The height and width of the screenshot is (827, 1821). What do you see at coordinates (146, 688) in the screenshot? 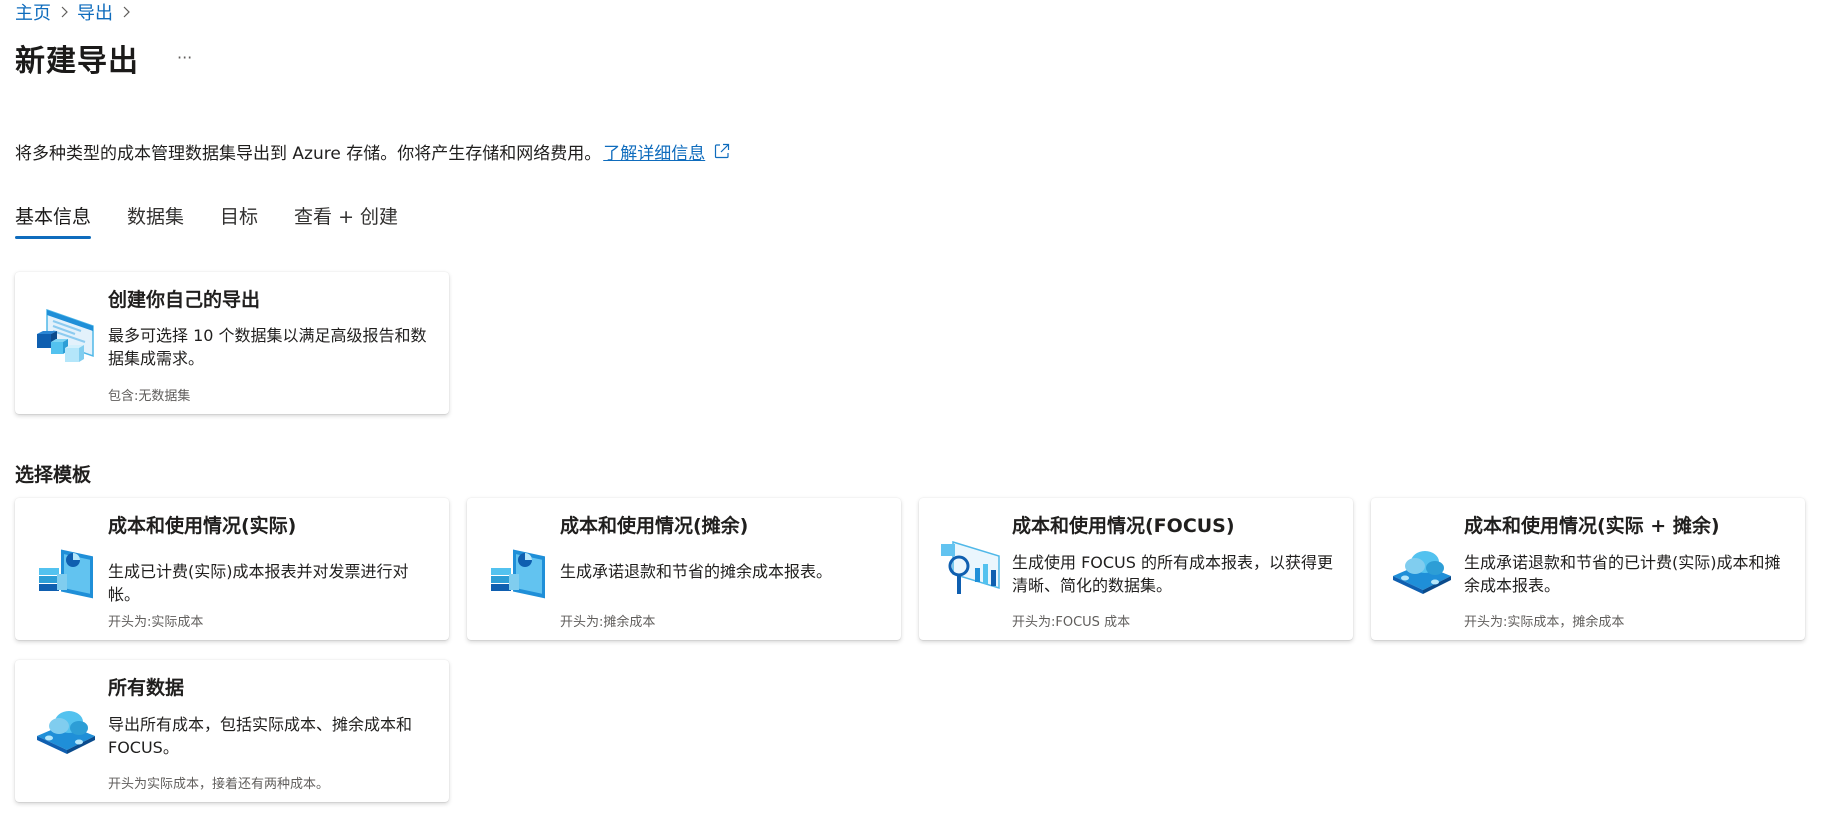
I see `card-title: 所有数据` at bounding box center [146, 688].